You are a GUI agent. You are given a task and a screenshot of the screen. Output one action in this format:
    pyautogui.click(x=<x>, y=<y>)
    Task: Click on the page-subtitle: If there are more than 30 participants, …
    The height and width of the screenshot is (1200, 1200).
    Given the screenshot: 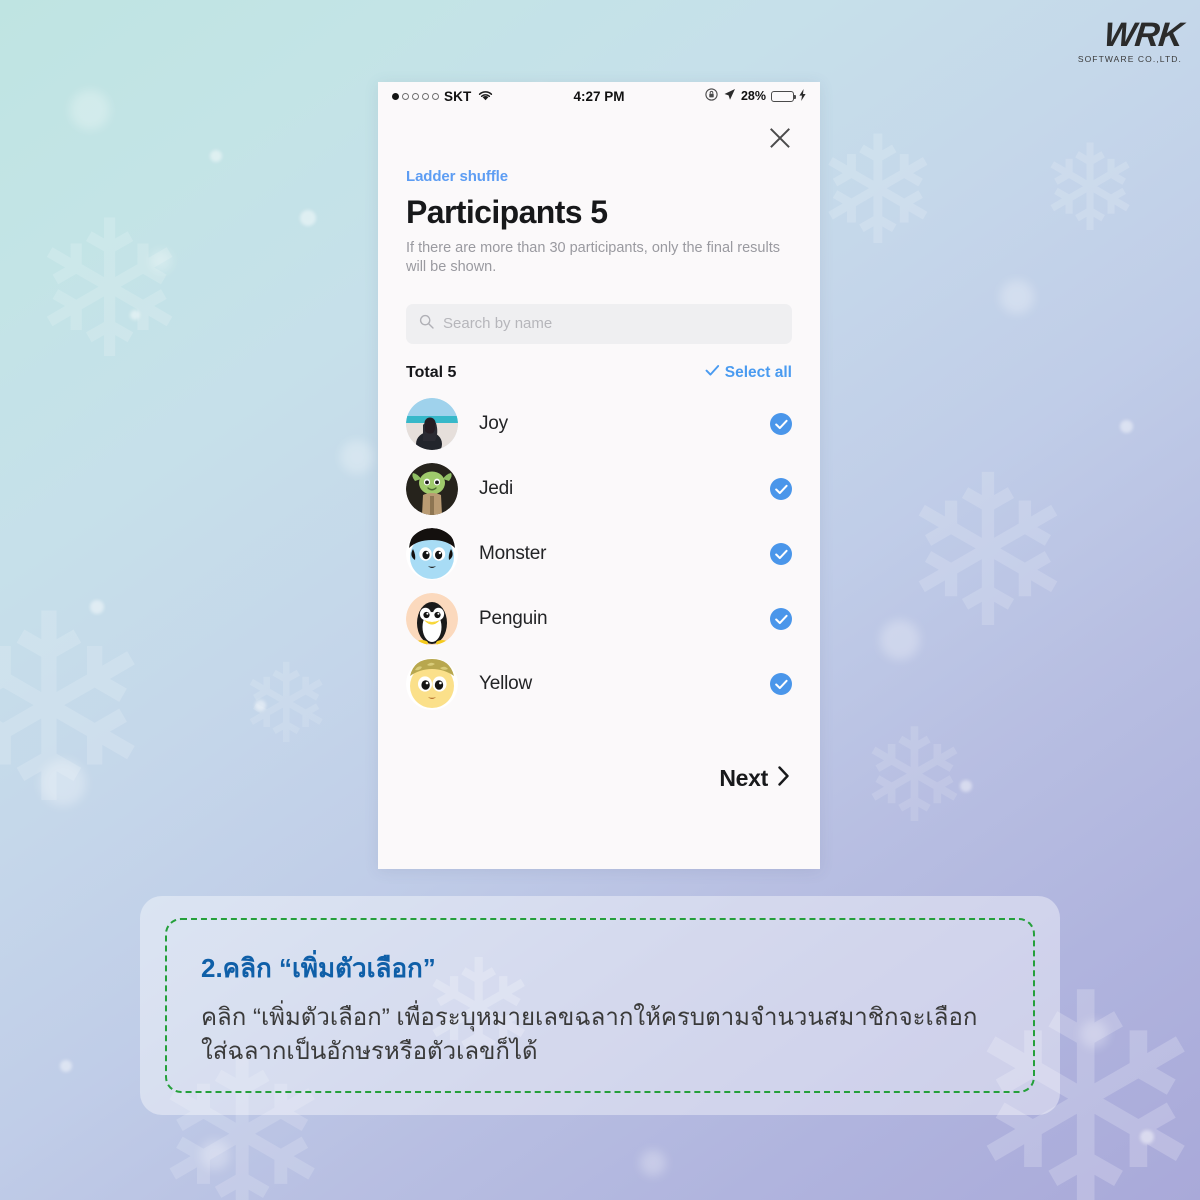 What is the action you would take?
    pyautogui.click(x=593, y=258)
    